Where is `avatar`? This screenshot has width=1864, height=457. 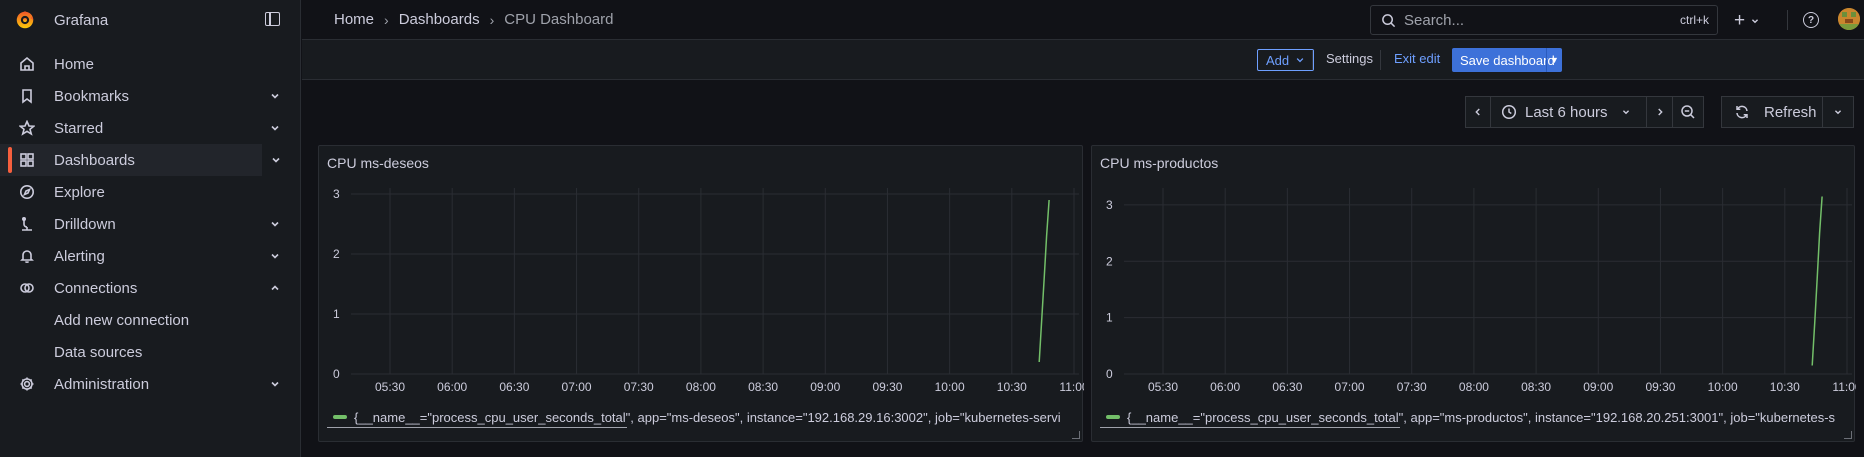
avatar is located at coordinates (1849, 19).